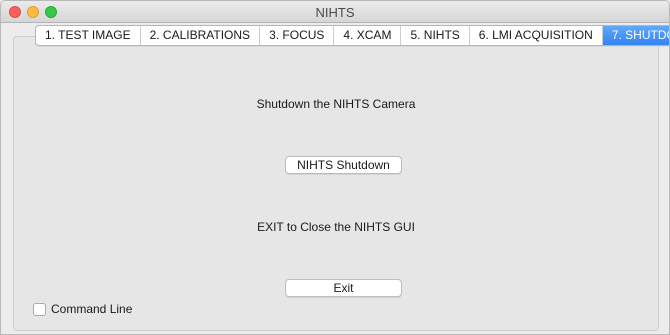 The height and width of the screenshot is (335, 670). What do you see at coordinates (536, 35) in the screenshot?
I see `tab-lmi-acquisition: 6. LMI ACQUISITION` at bounding box center [536, 35].